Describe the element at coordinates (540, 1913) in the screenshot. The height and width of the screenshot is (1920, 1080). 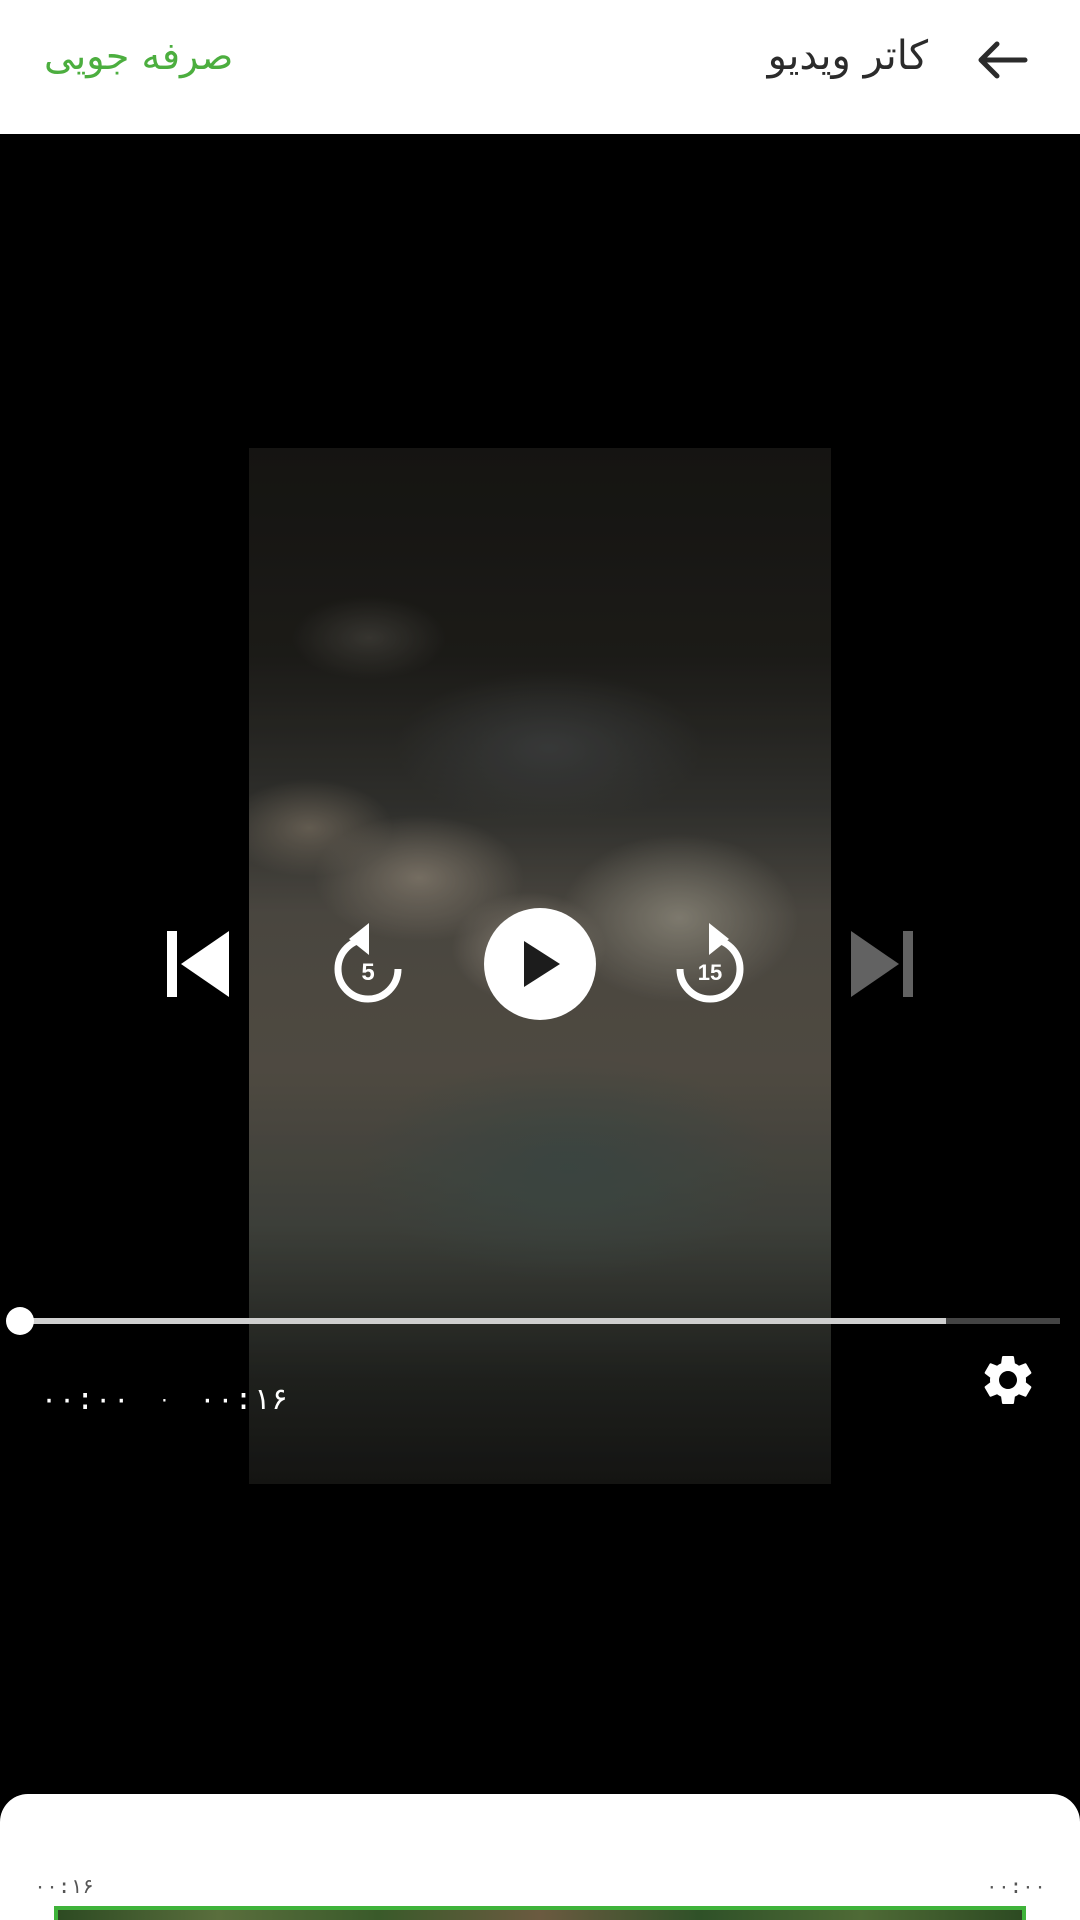
I see `filmstrip-timeline` at that location.